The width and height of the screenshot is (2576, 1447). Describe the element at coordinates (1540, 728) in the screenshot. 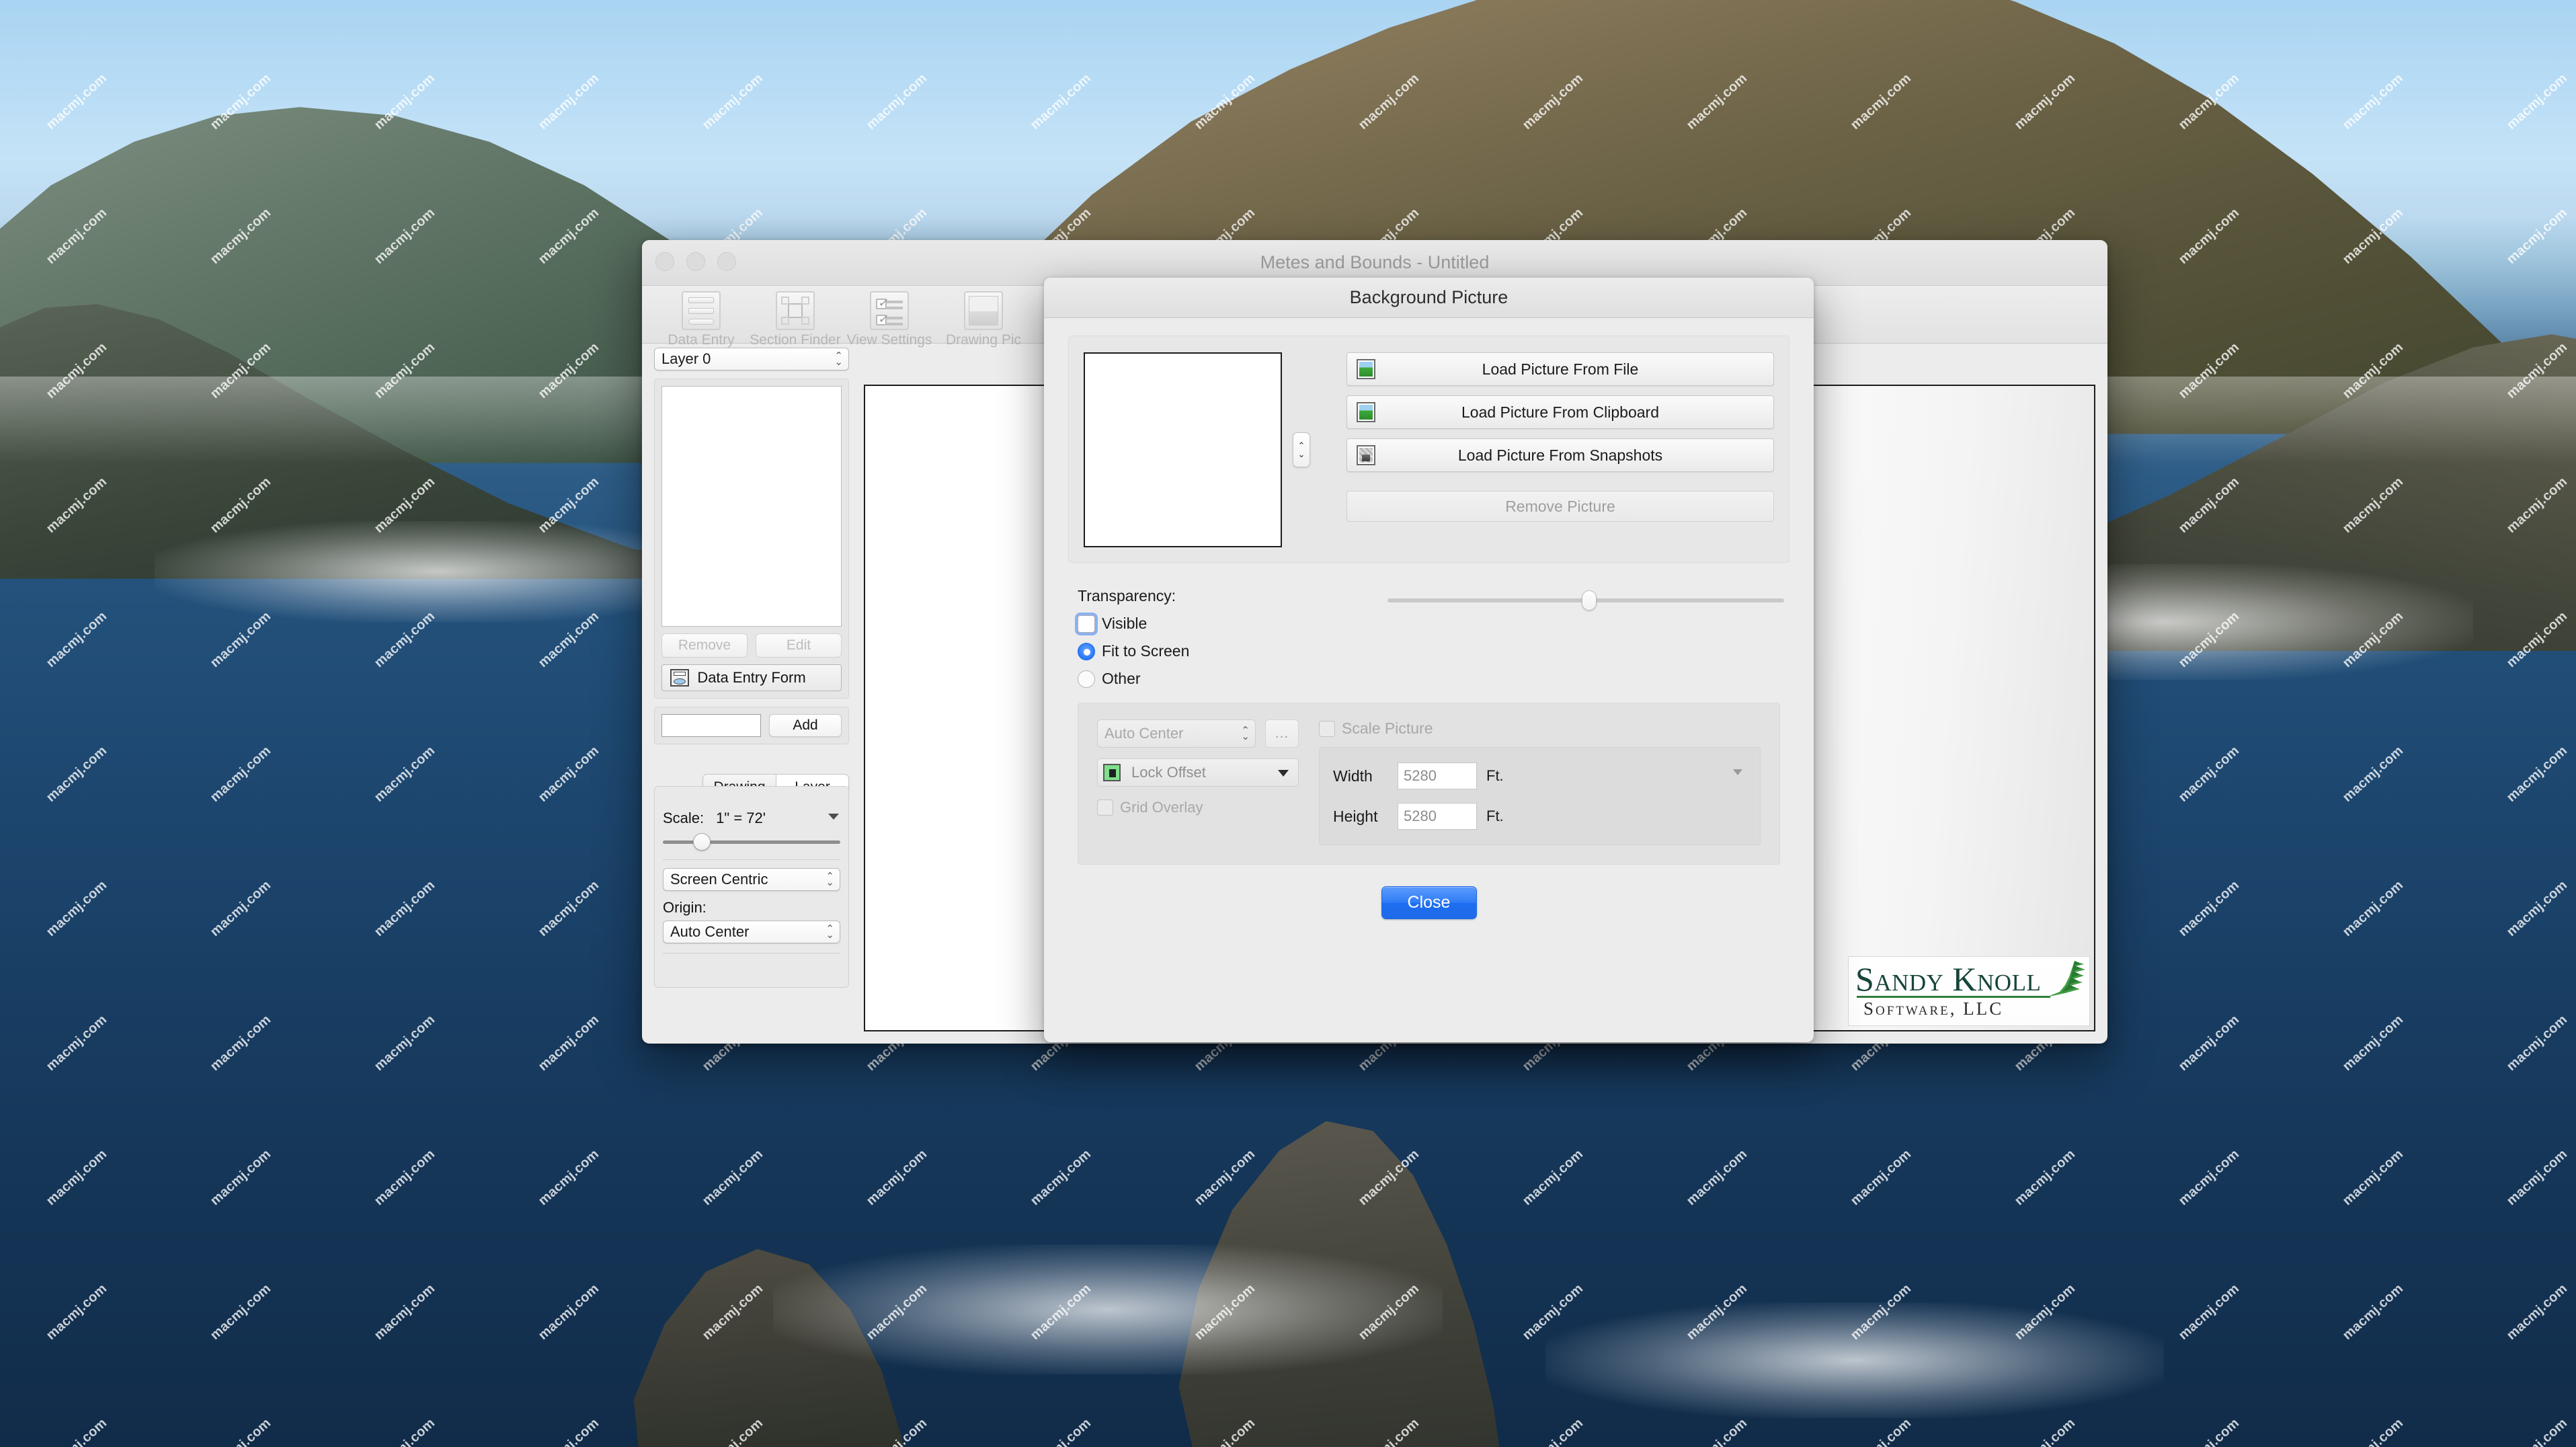

I see `scale-picture-row: Scale Picture` at that location.